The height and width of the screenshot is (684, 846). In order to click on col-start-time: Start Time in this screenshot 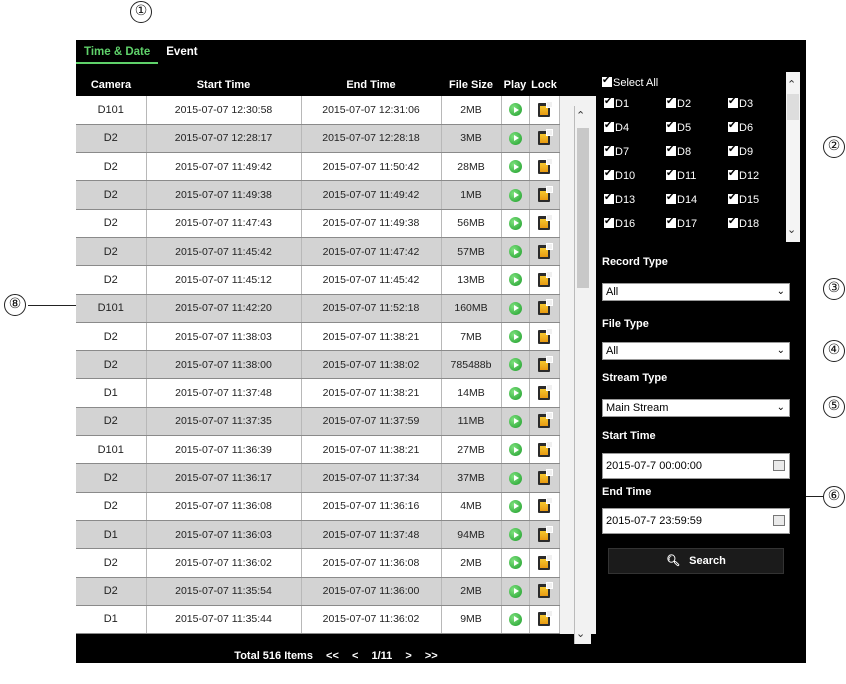, I will do `click(223, 85)`.